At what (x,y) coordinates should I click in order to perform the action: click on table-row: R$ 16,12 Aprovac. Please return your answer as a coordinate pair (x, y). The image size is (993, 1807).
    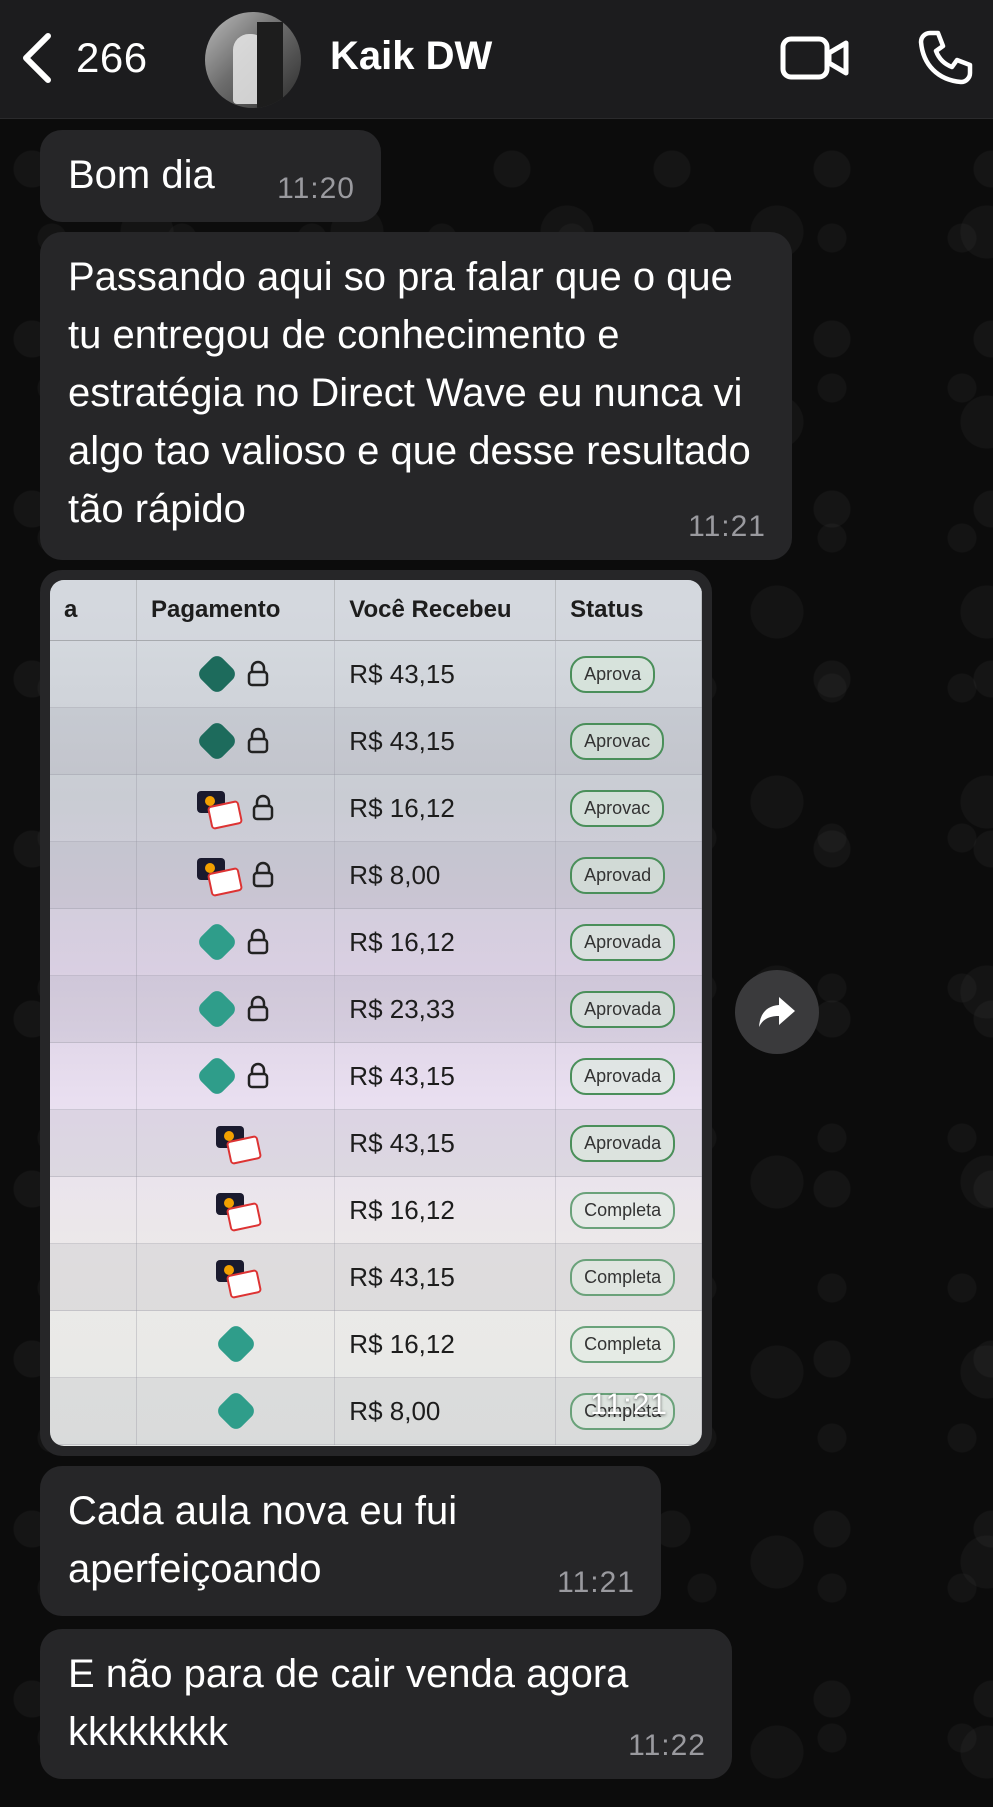
    Looking at the image, I should click on (376, 808).